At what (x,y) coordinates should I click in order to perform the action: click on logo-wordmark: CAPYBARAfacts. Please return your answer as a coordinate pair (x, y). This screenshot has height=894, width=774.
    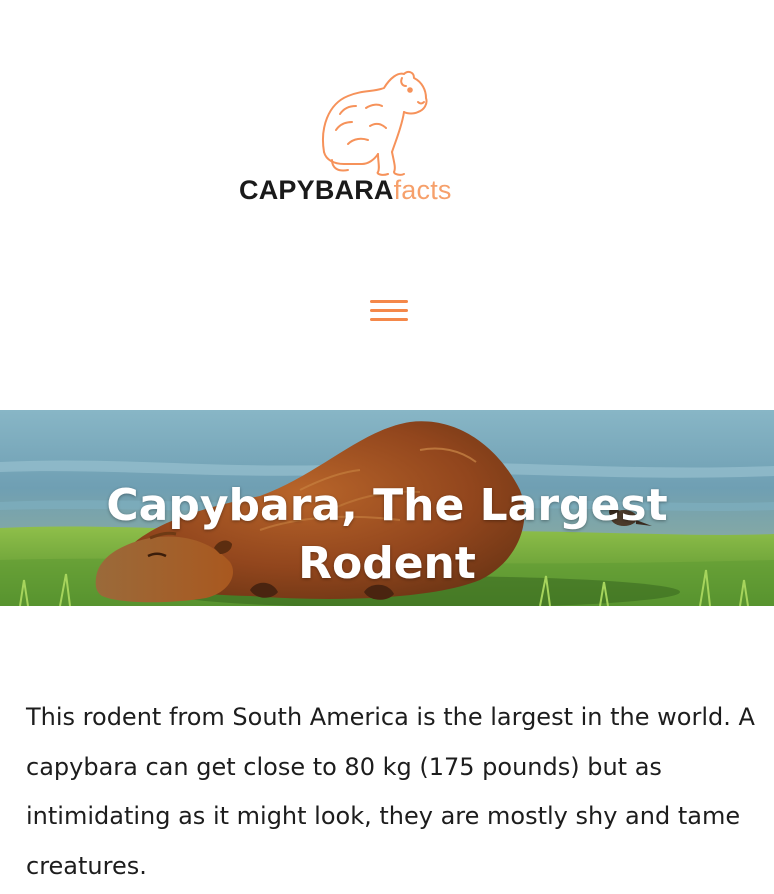
    Looking at the image, I should click on (345, 190).